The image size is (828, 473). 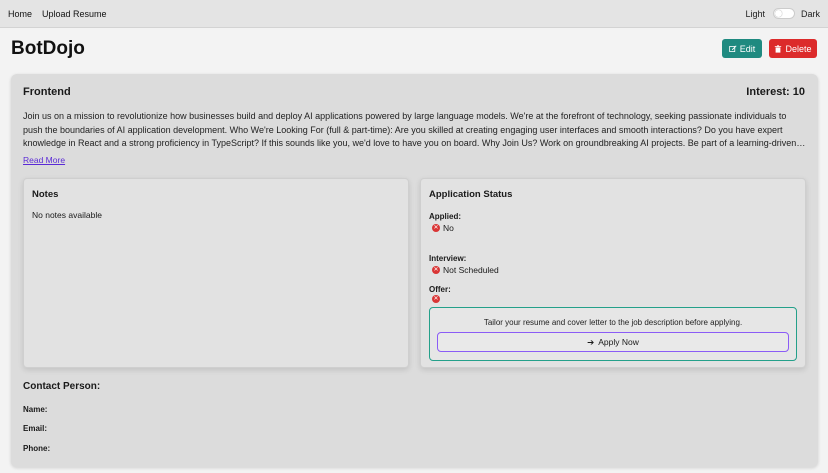 What do you see at coordinates (414, 14) in the screenshot?
I see `navbar: Home Upload Resume Light Dark` at bounding box center [414, 14].